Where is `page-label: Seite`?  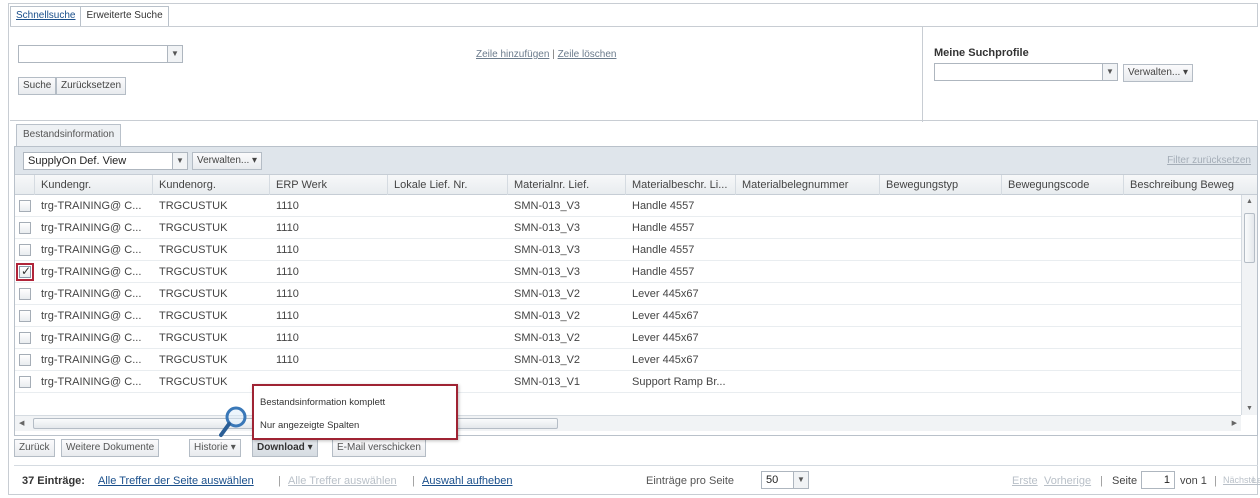 page-label: Seite is located at coordinates (1125, 481).